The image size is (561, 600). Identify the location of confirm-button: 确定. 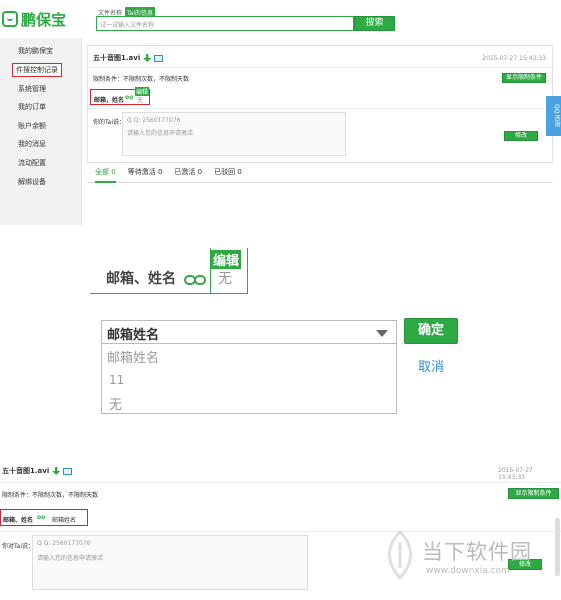
(431, 331).